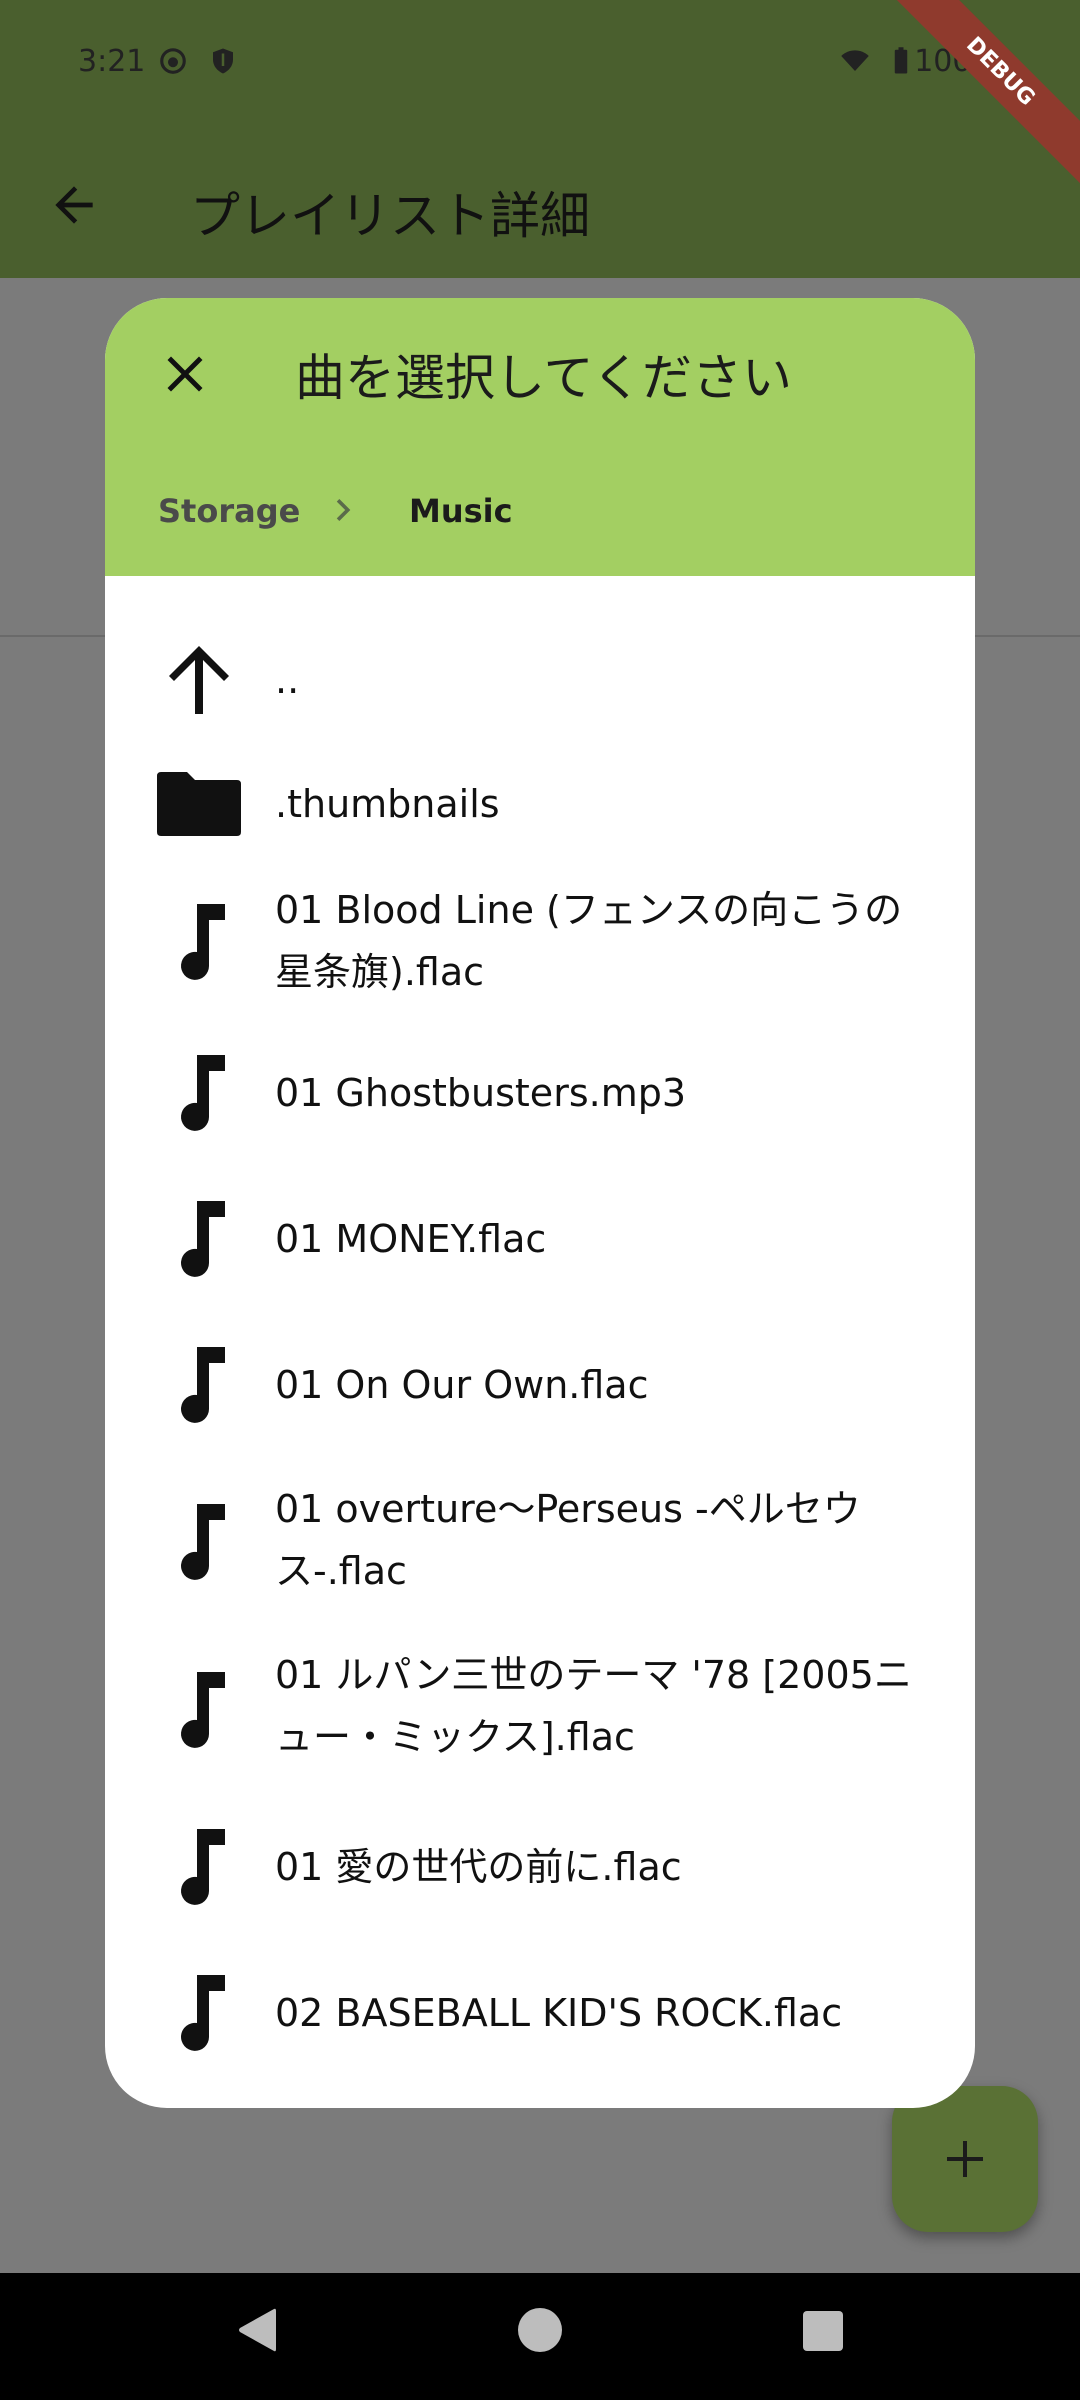 The width and height of the screenshot is (1080, 2400). I want to click on page-title: プレイリスト詳細, so click(390, 216).